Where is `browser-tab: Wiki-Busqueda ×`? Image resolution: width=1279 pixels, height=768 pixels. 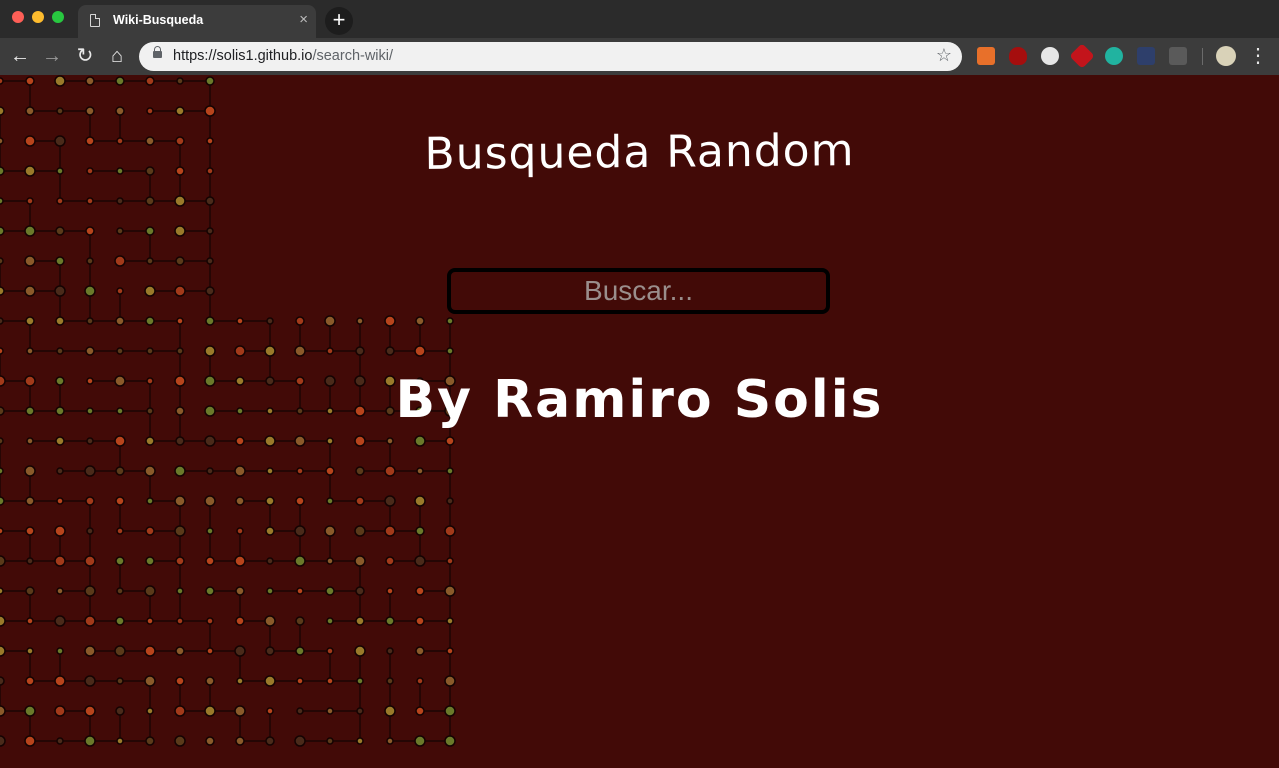 browser-tab: Wiki-Busqueda × is located at coordinates (197, 21).